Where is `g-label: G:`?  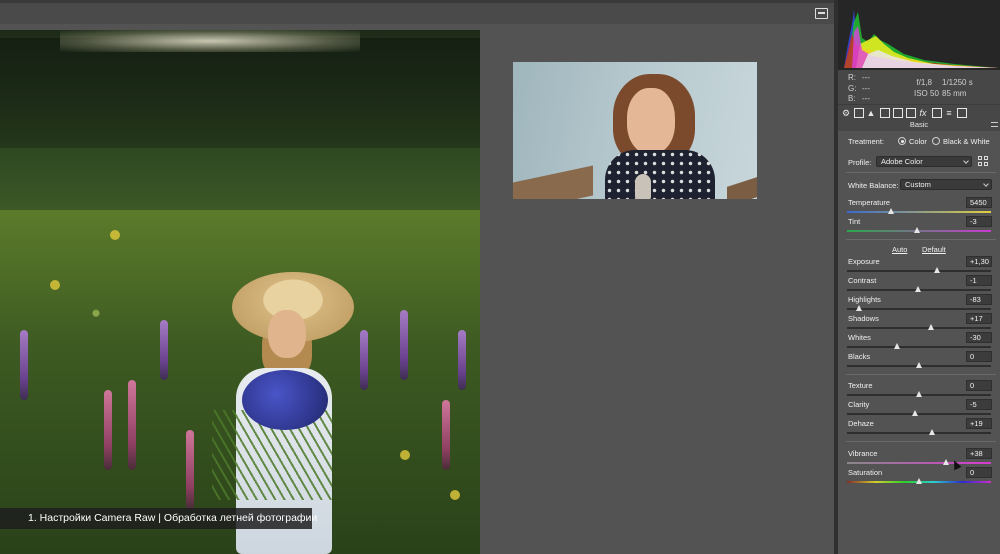 g-label: G: is located at coordinates (852, 88).